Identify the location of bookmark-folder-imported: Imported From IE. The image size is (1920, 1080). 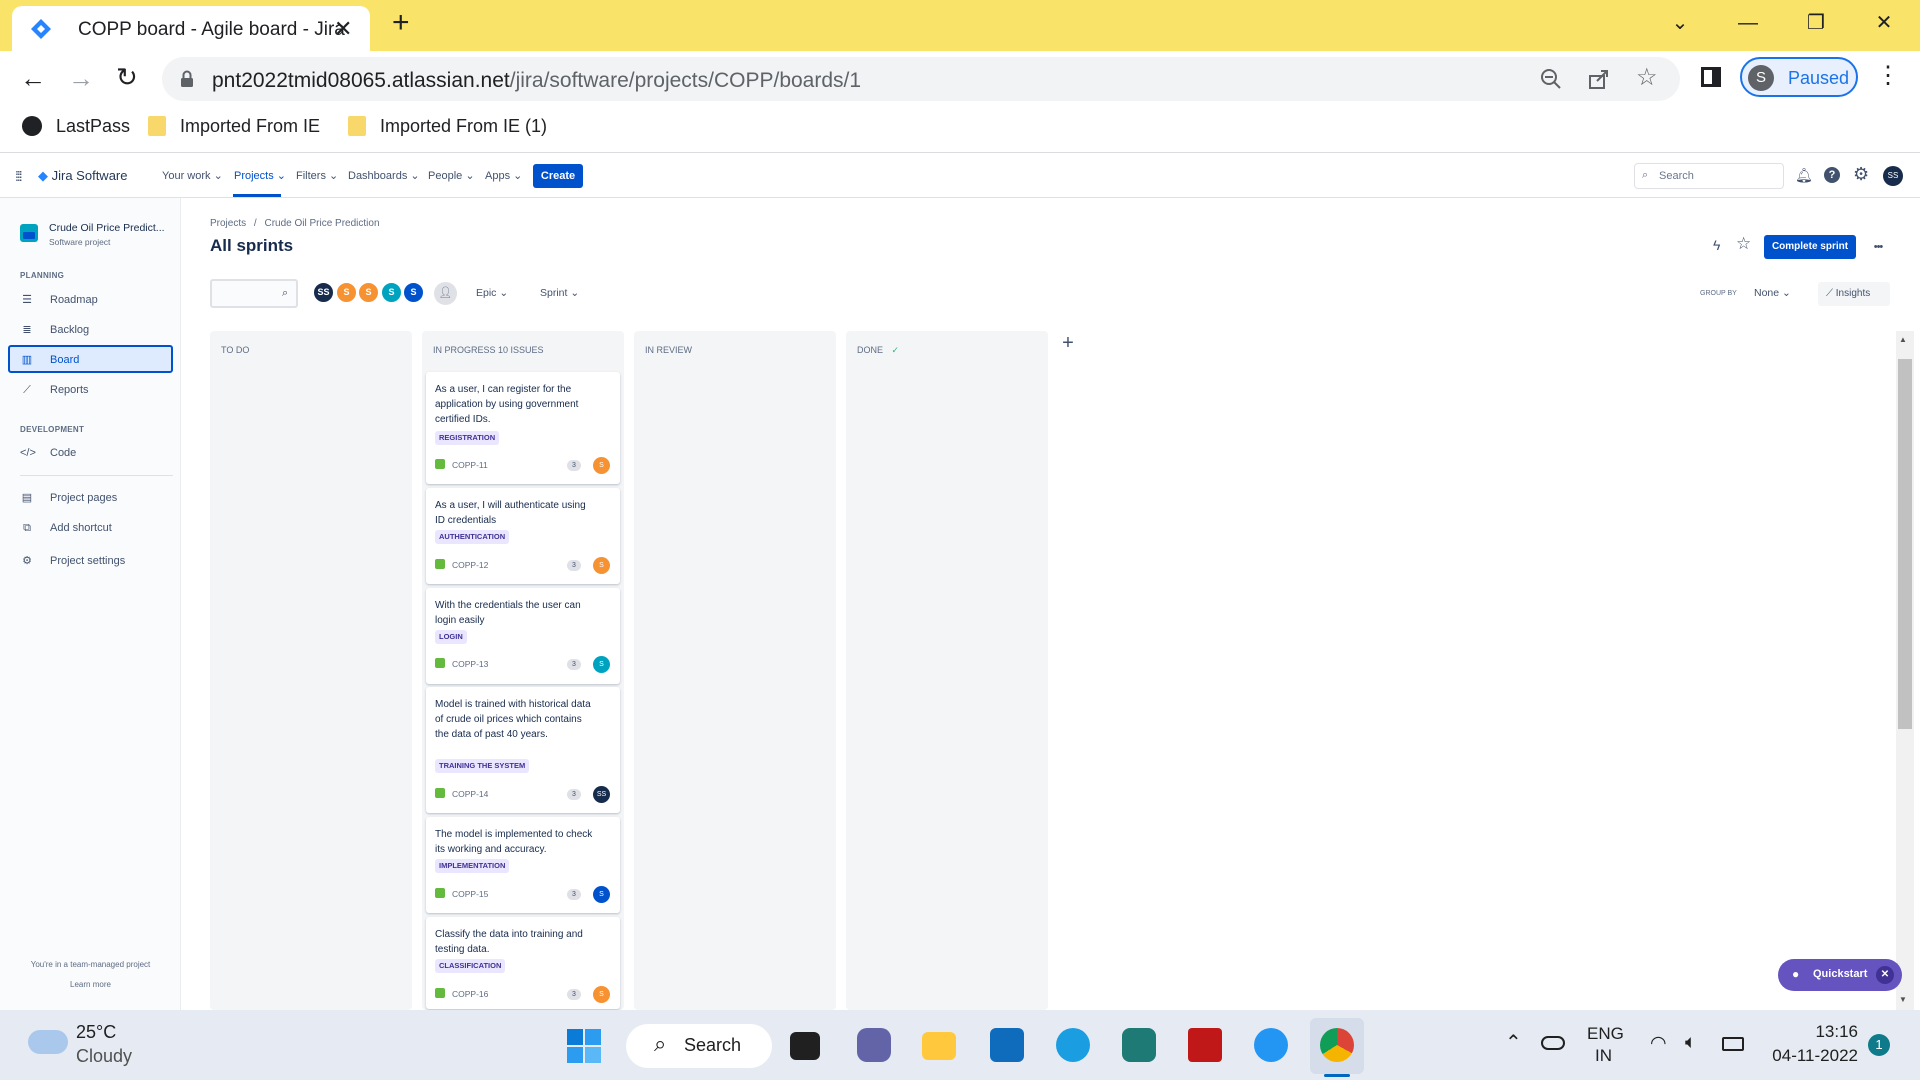
(234, 126).